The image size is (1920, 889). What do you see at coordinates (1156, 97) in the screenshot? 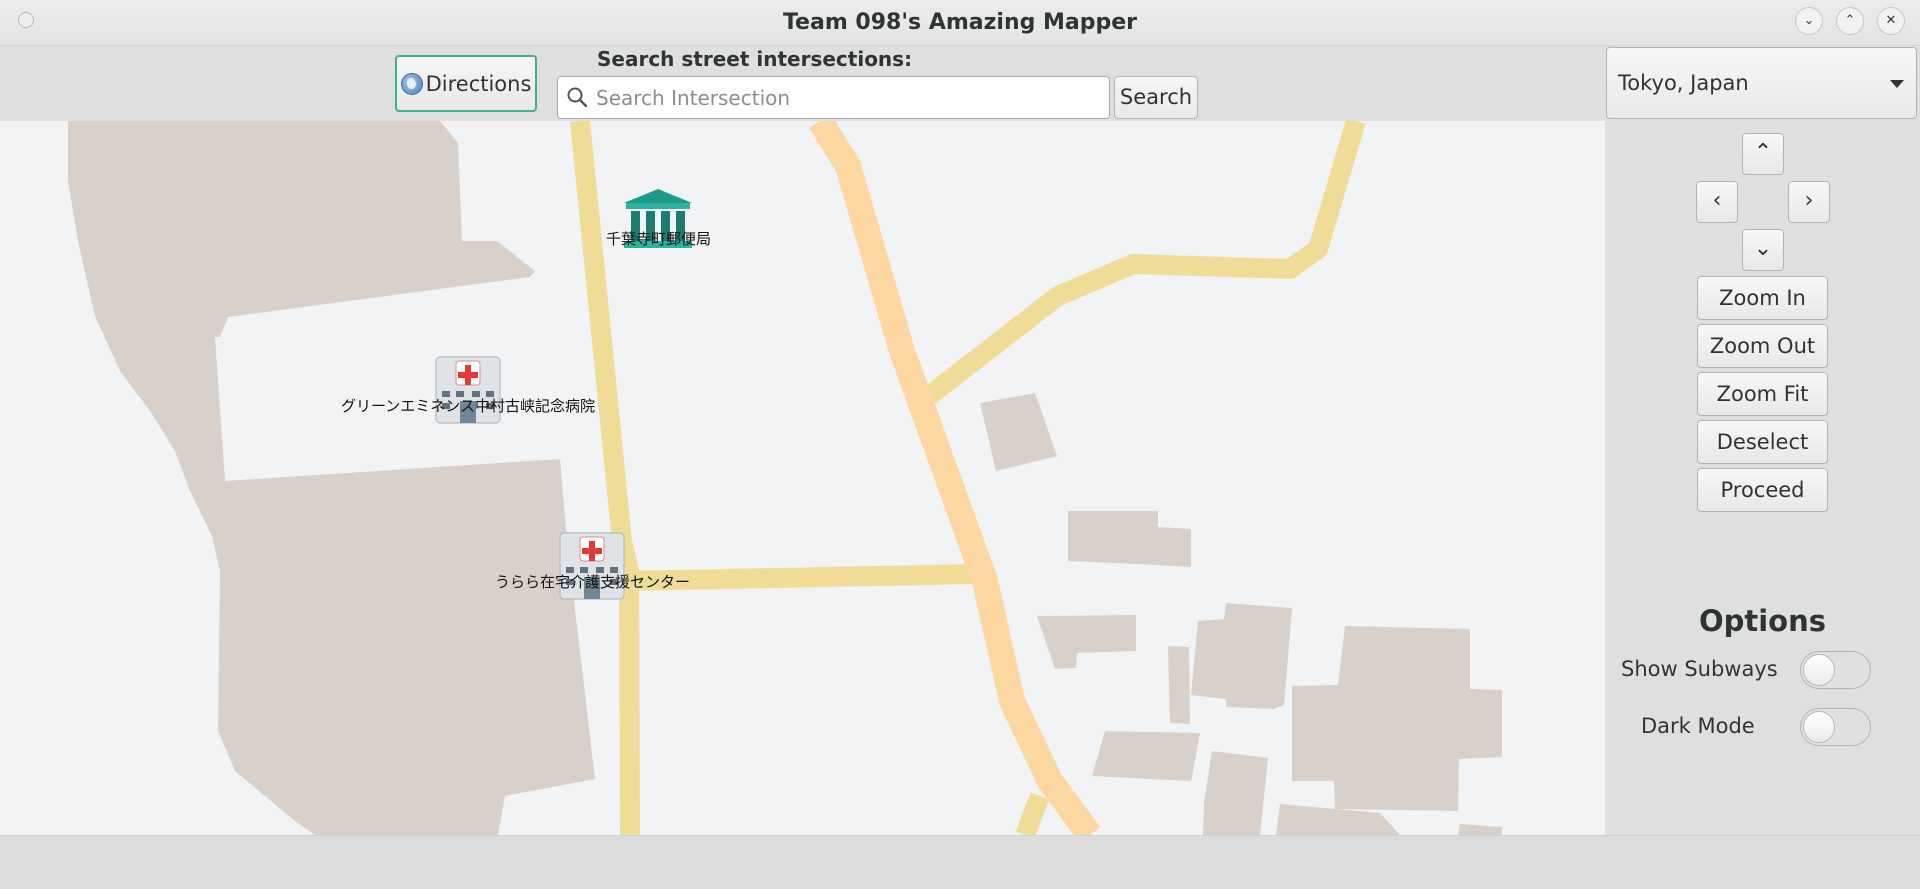
I see `search-button: Search` at bounding box center [1156, 97].